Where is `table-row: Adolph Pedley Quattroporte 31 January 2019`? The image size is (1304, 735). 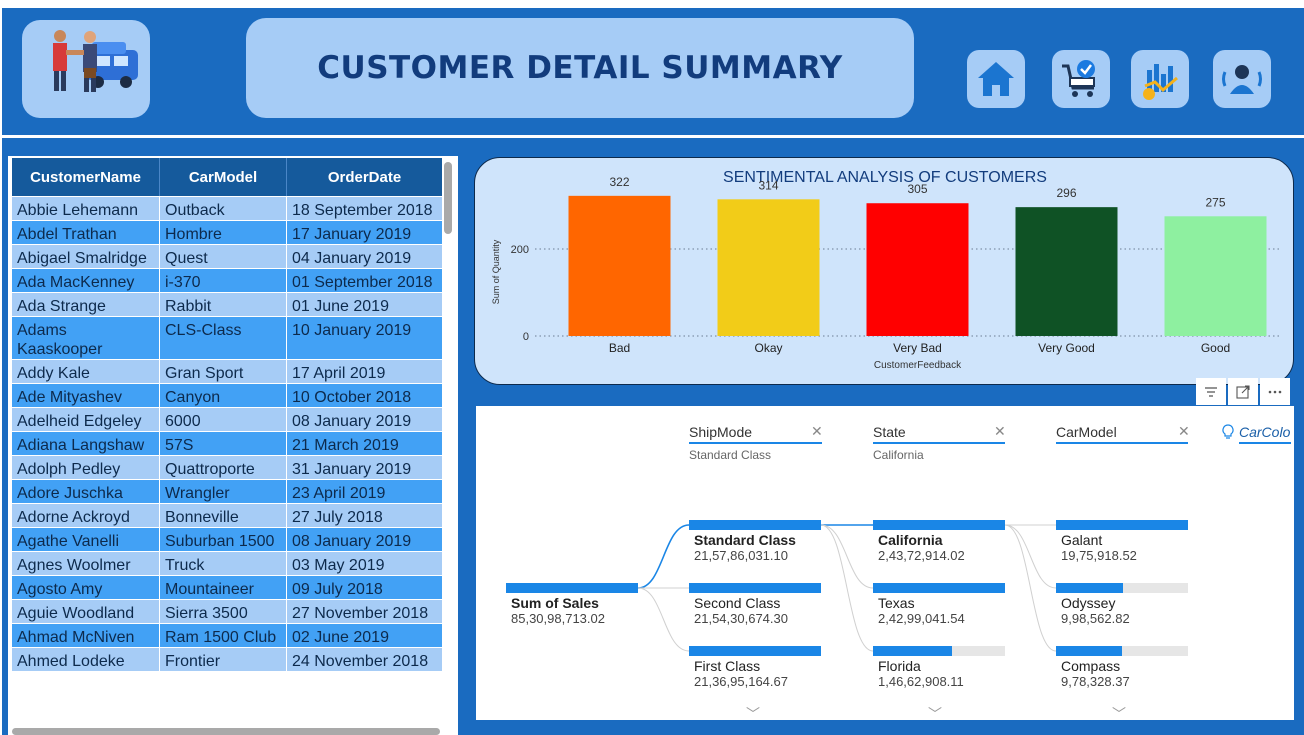 table-row: Adolph Pedley Quattroporte 31 January 2019 is located at coordinates (227, 468).